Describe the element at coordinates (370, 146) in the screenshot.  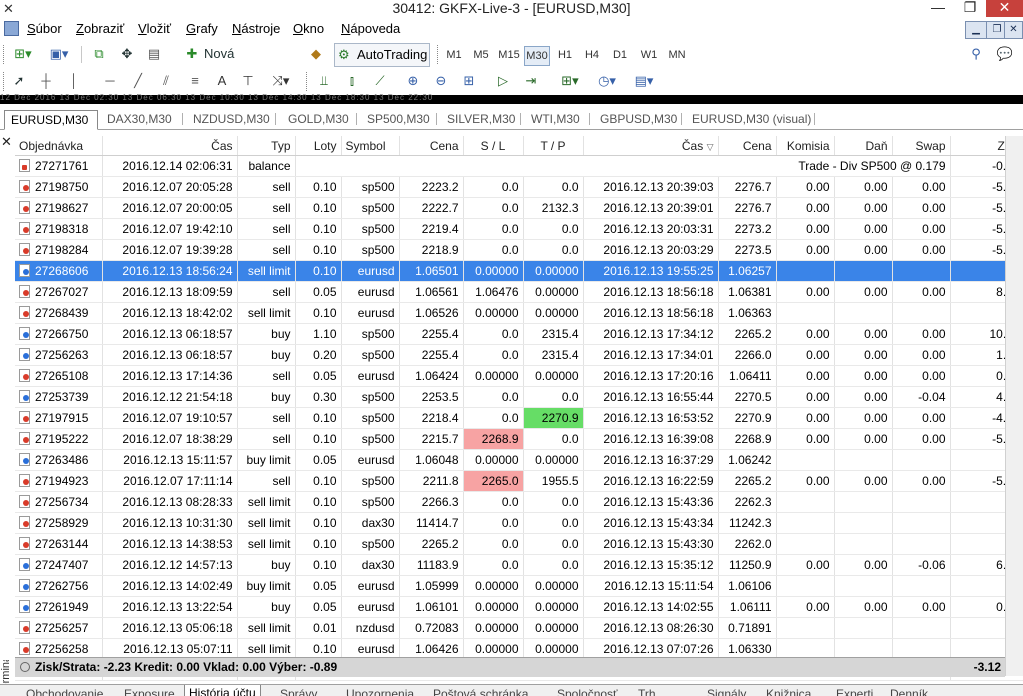
I see `col-header-symbol: Symbol` at that location.